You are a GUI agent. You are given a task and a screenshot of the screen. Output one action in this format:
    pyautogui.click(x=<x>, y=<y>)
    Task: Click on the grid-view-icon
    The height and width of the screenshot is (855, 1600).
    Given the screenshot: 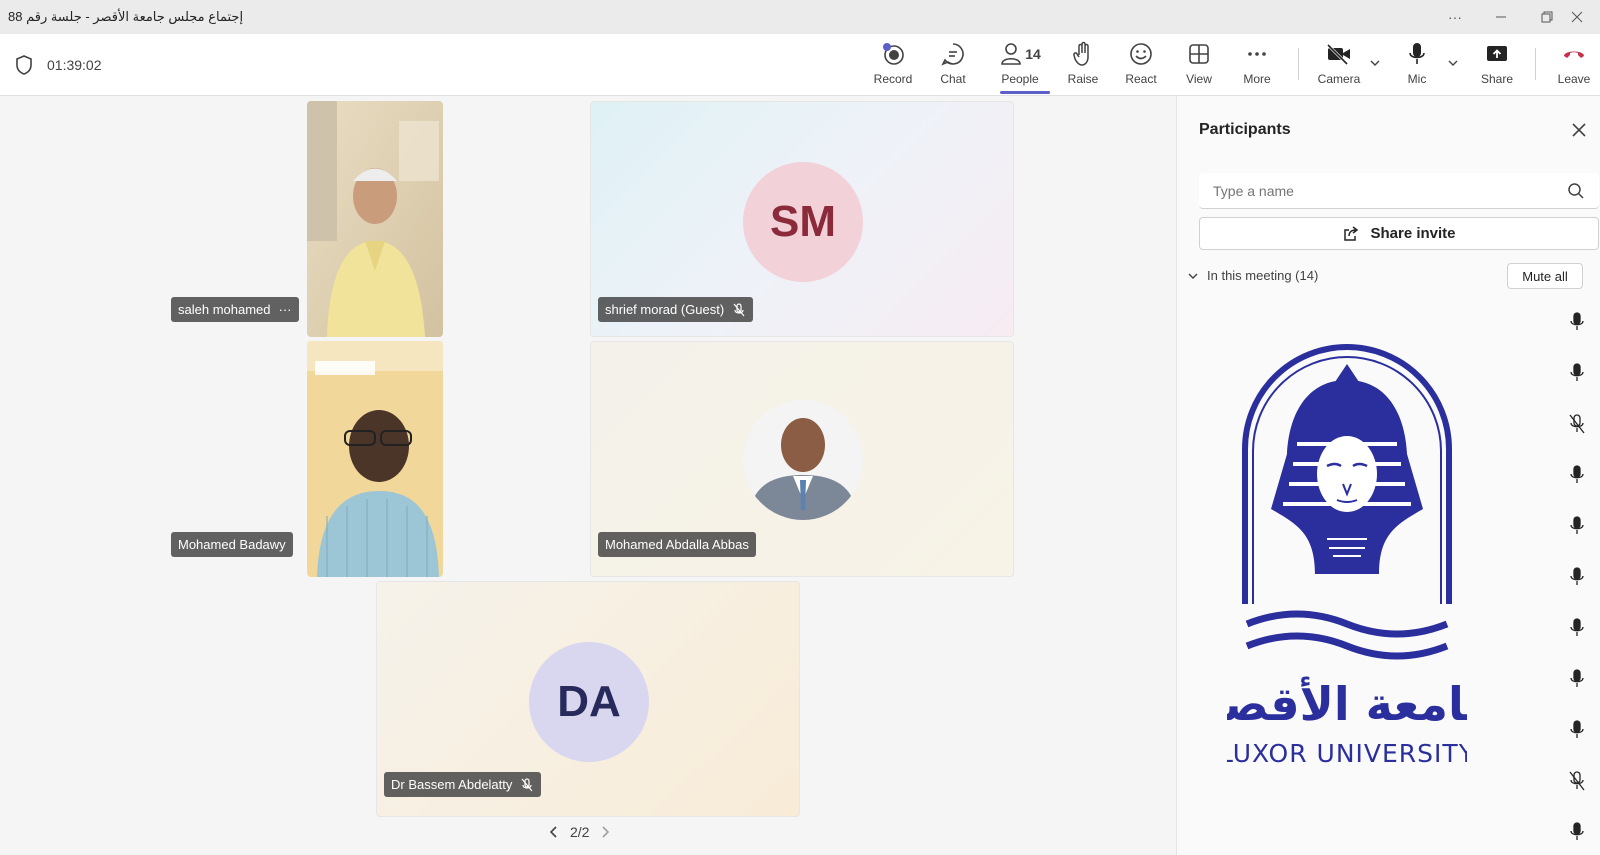 What is the action you would take?
    pyautogui.click(x=1199, y=54)
    